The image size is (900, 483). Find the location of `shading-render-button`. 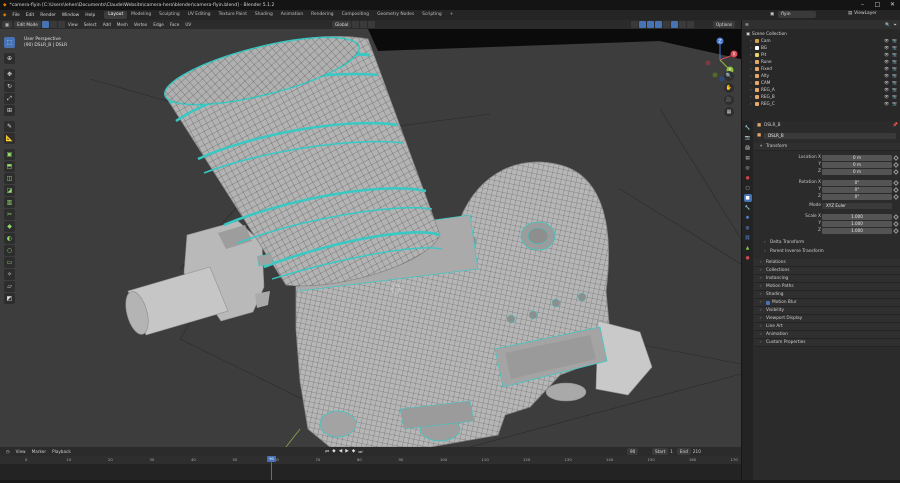

shading-render-button is located at coordinates (690, 24).